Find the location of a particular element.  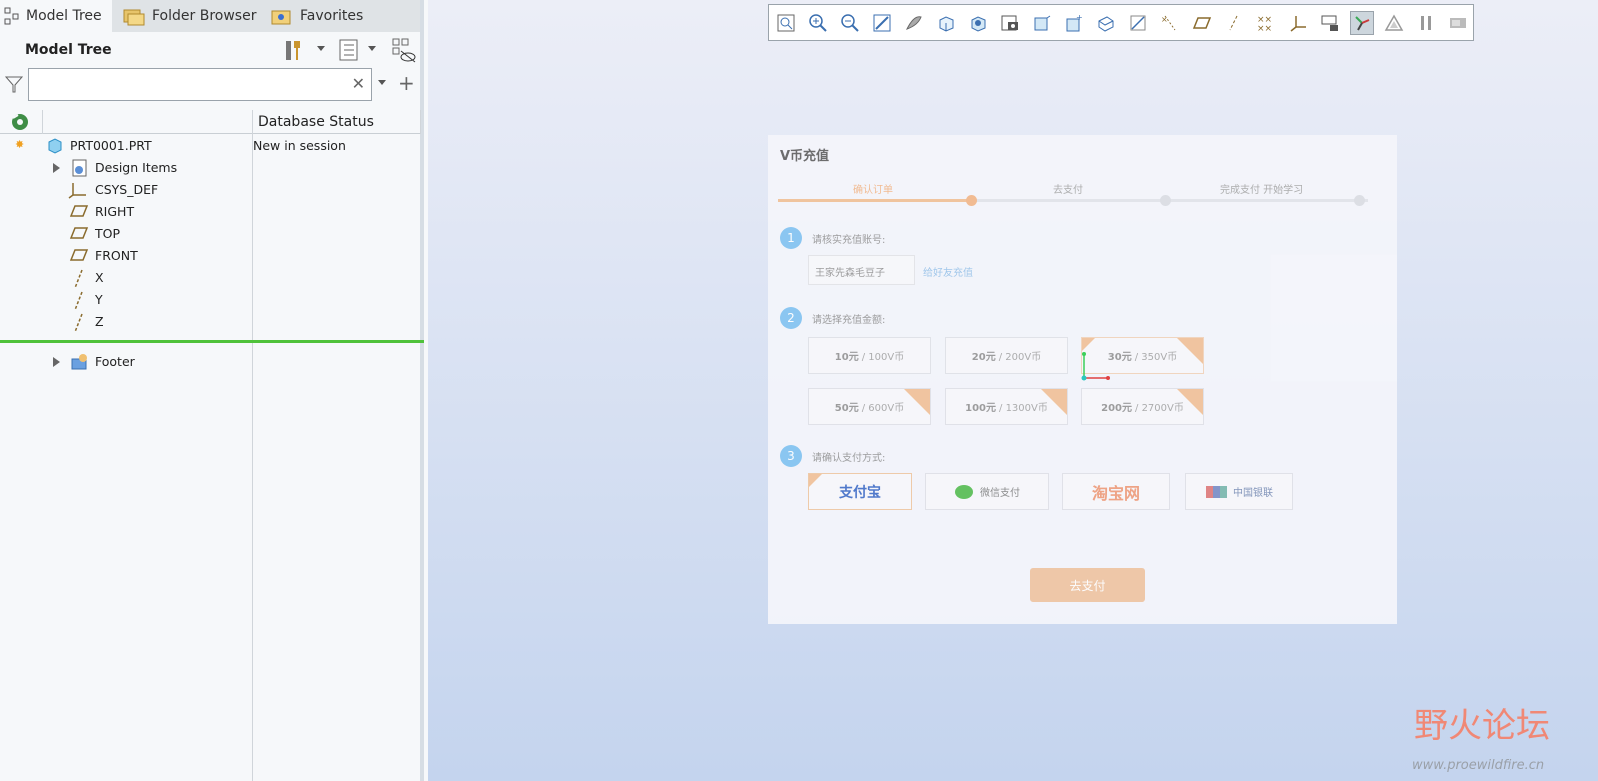

filter-icon is located at coordinates (14, 84).